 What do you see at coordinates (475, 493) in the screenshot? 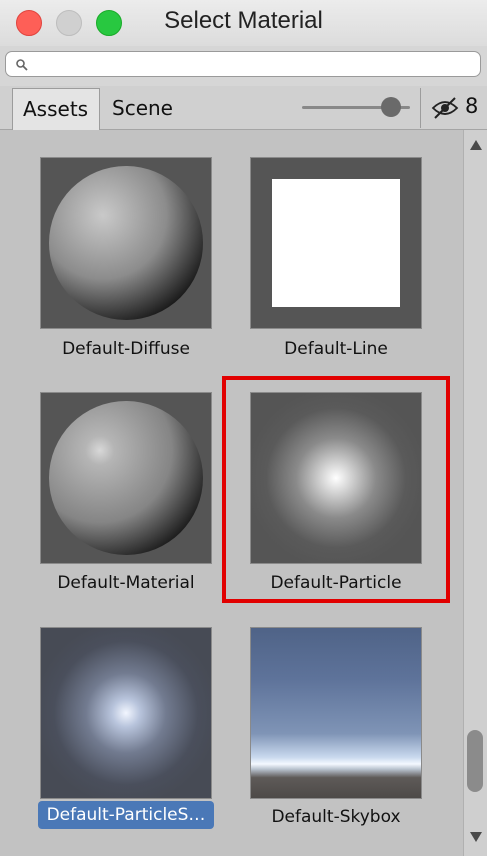
I see `vertical-scrollbar` at bounding box center [475, 493].